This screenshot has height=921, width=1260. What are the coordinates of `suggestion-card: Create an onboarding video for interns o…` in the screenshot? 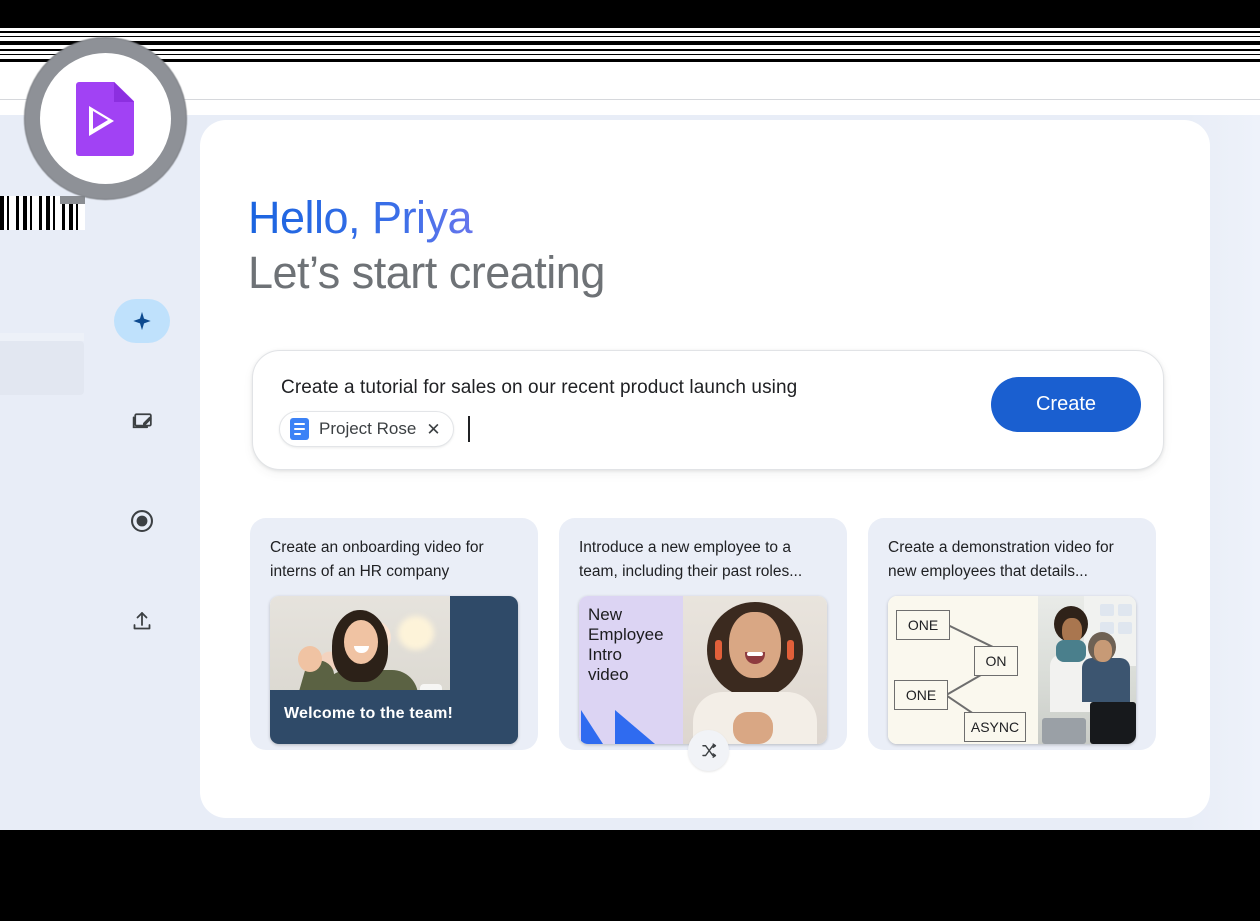 It's located at (394, 634).